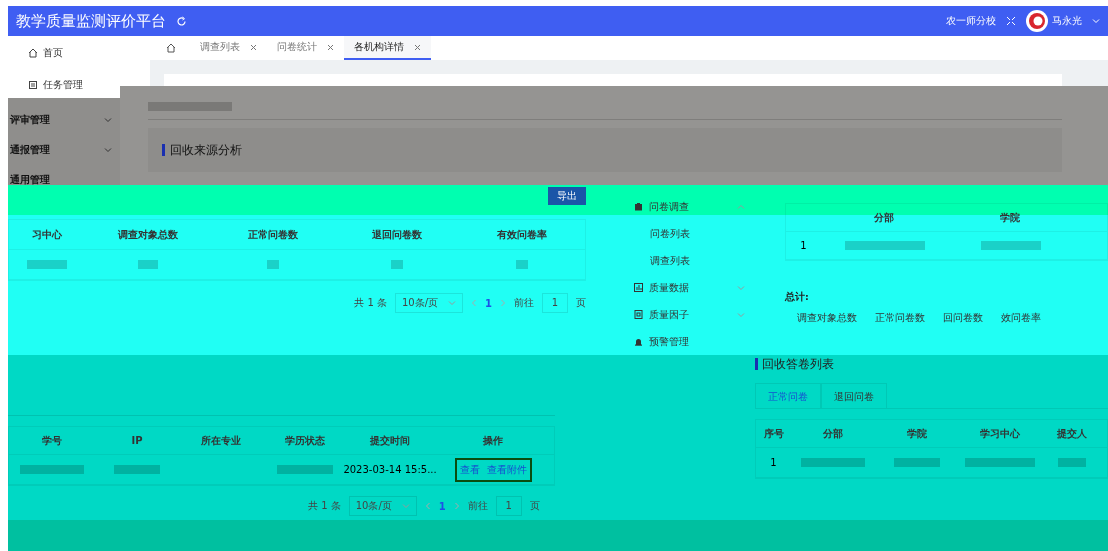  Describe the element at coordinates (1000, 433) in the screenshot. I see `column-header: 学习中心` at that location.